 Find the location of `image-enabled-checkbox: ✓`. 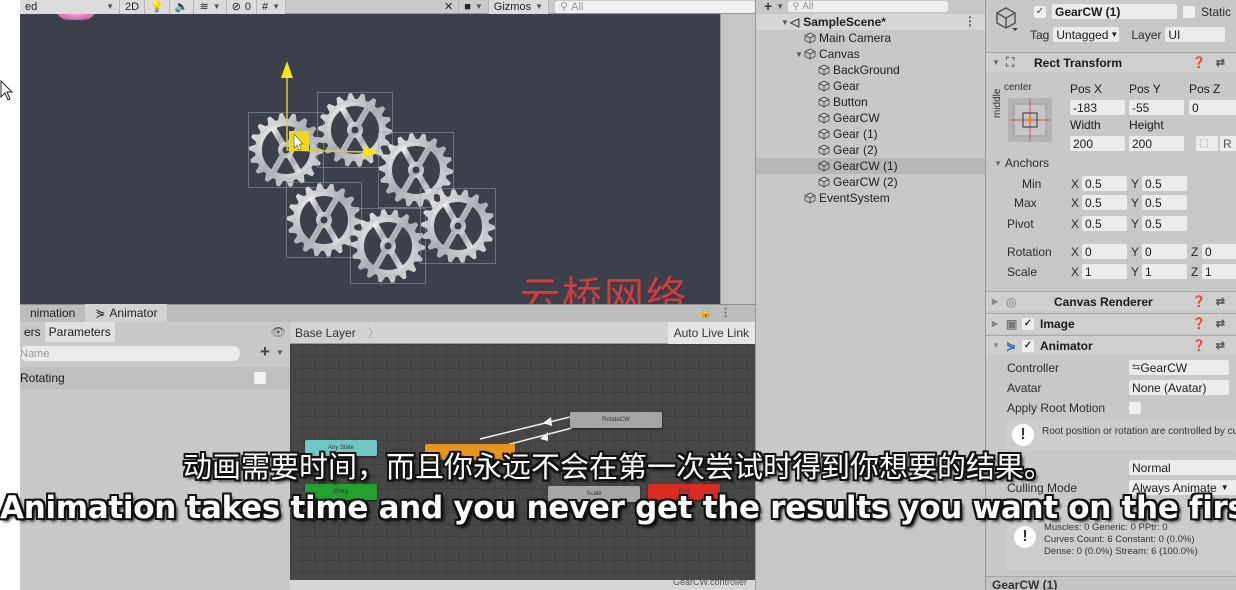

image-enabled-checkbox: ✓ is located at coordinates (1028, 323).